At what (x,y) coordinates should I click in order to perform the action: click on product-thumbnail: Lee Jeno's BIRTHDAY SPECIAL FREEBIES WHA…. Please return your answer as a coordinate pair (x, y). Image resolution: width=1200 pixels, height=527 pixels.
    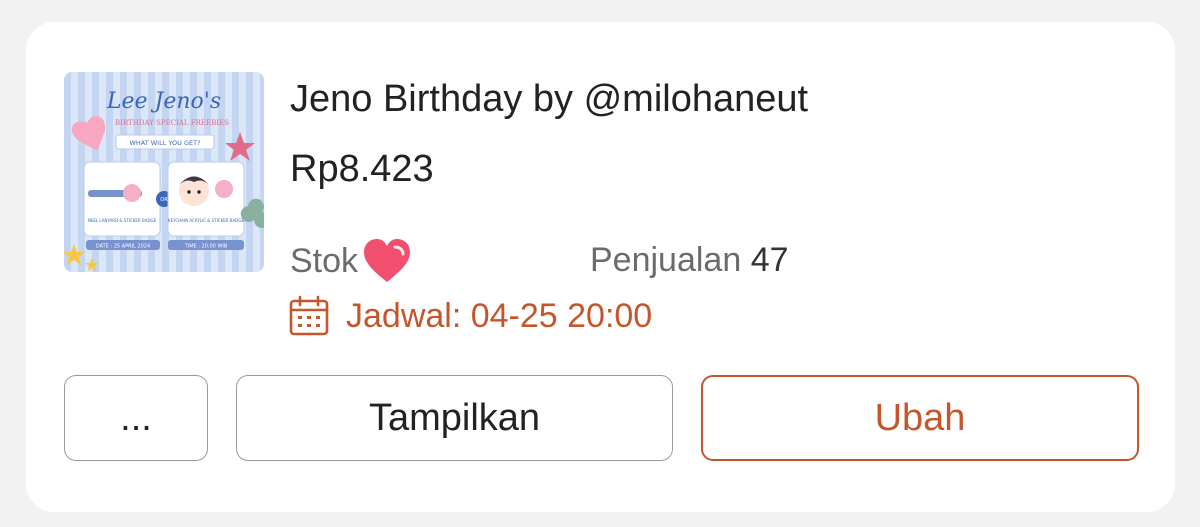
    Looking at the image, I should click on (164, 172).